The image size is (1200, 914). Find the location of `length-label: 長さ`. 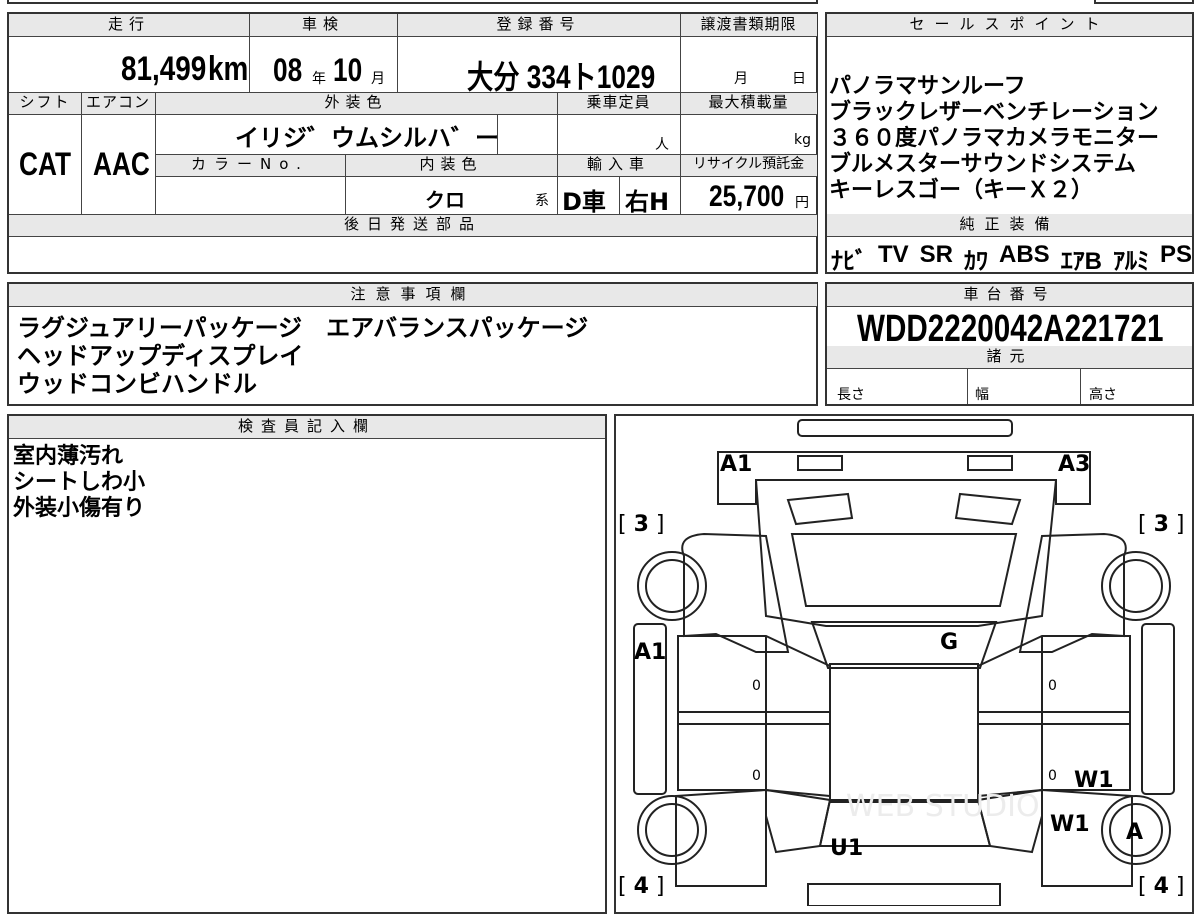

length-label: 長さ is located at coordinates (851, 395).